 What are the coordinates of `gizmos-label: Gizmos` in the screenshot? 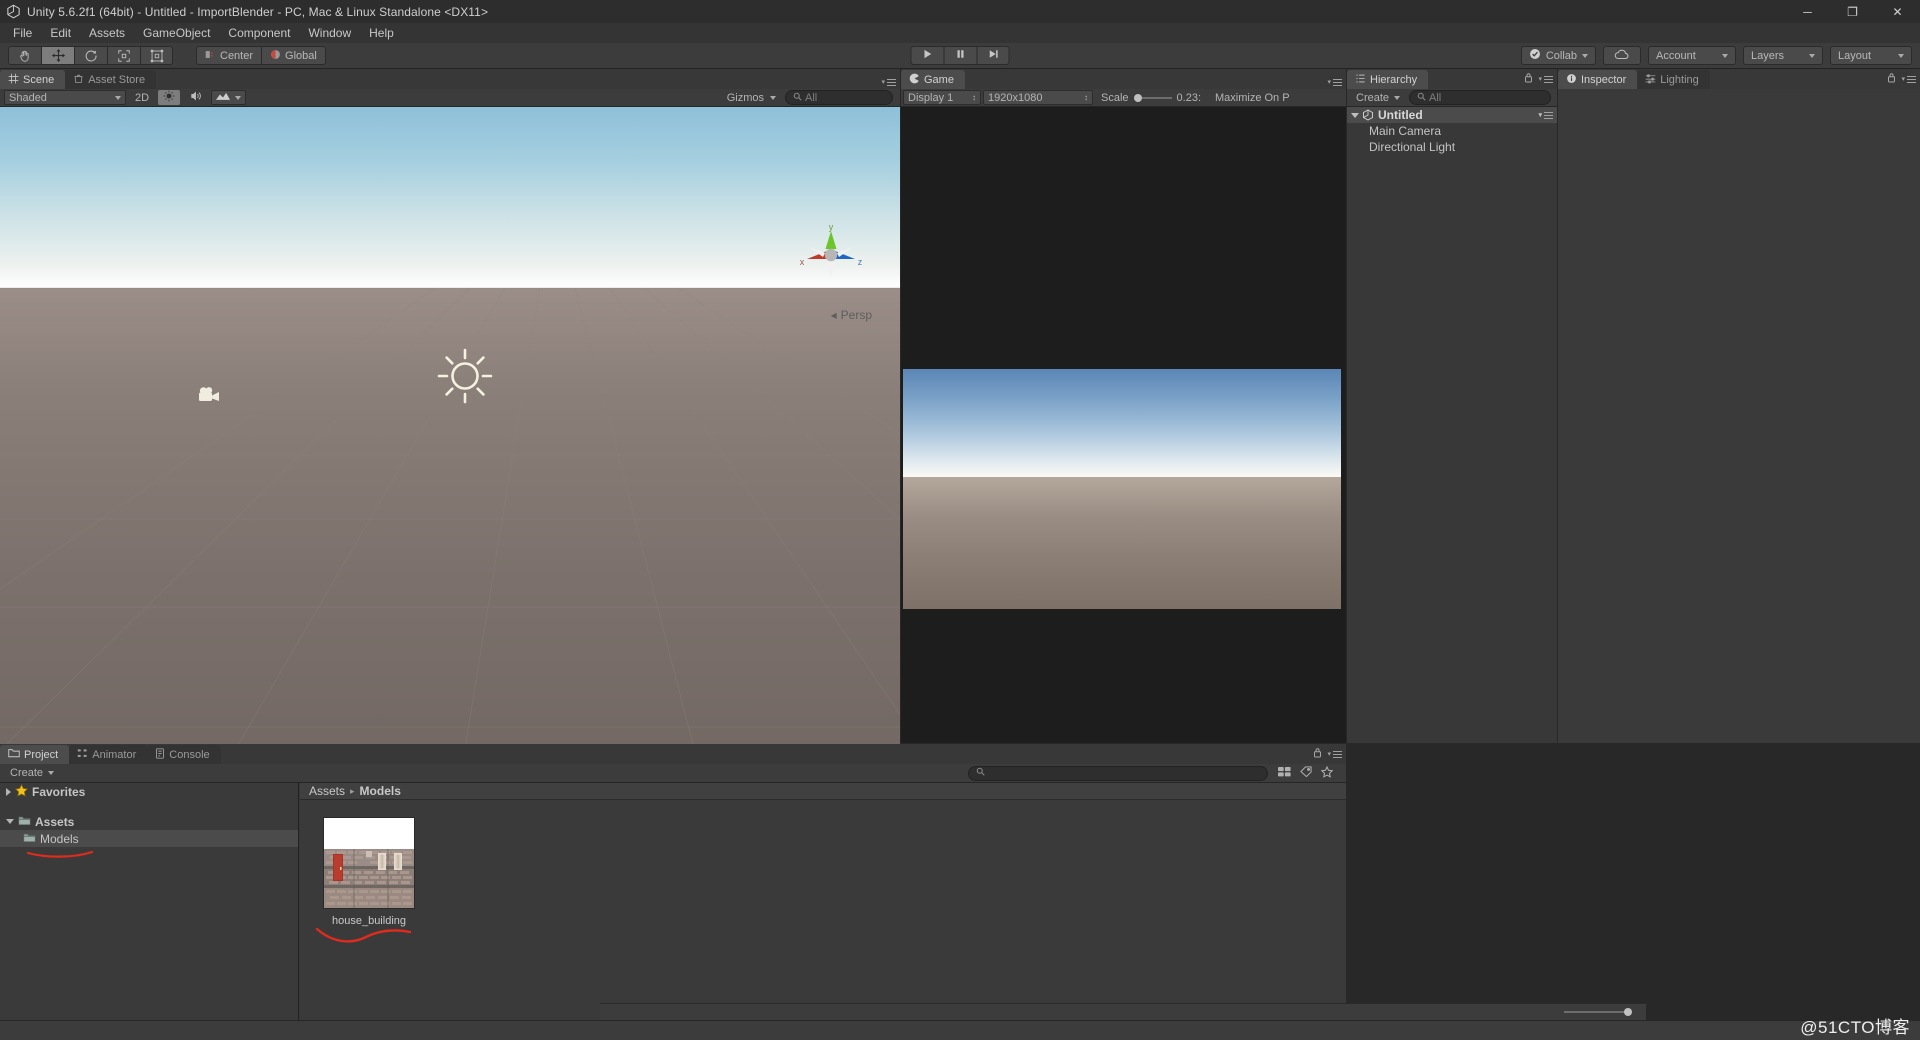 It's located at (745, 97).